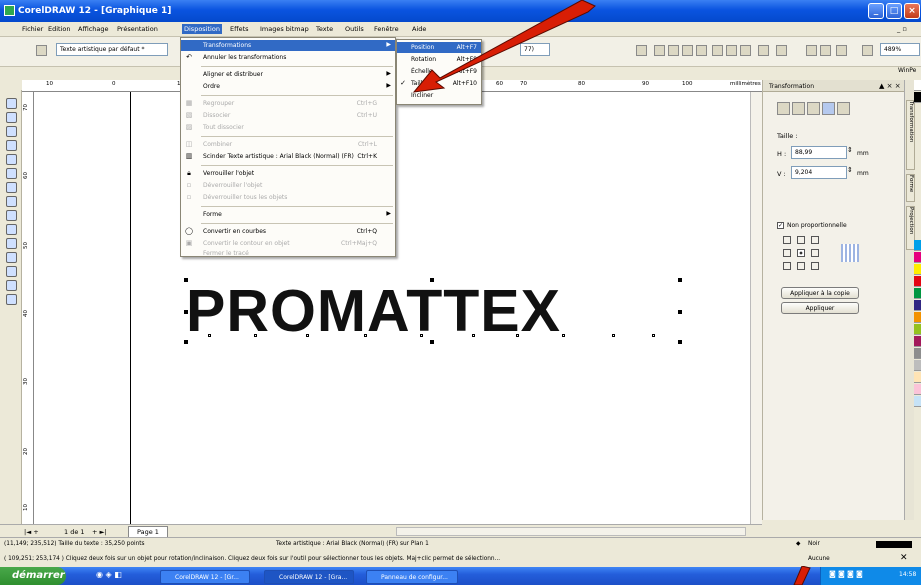 This screenshot has height=585, width=921. I want to click on text-tool-icon, so click(11, 243).